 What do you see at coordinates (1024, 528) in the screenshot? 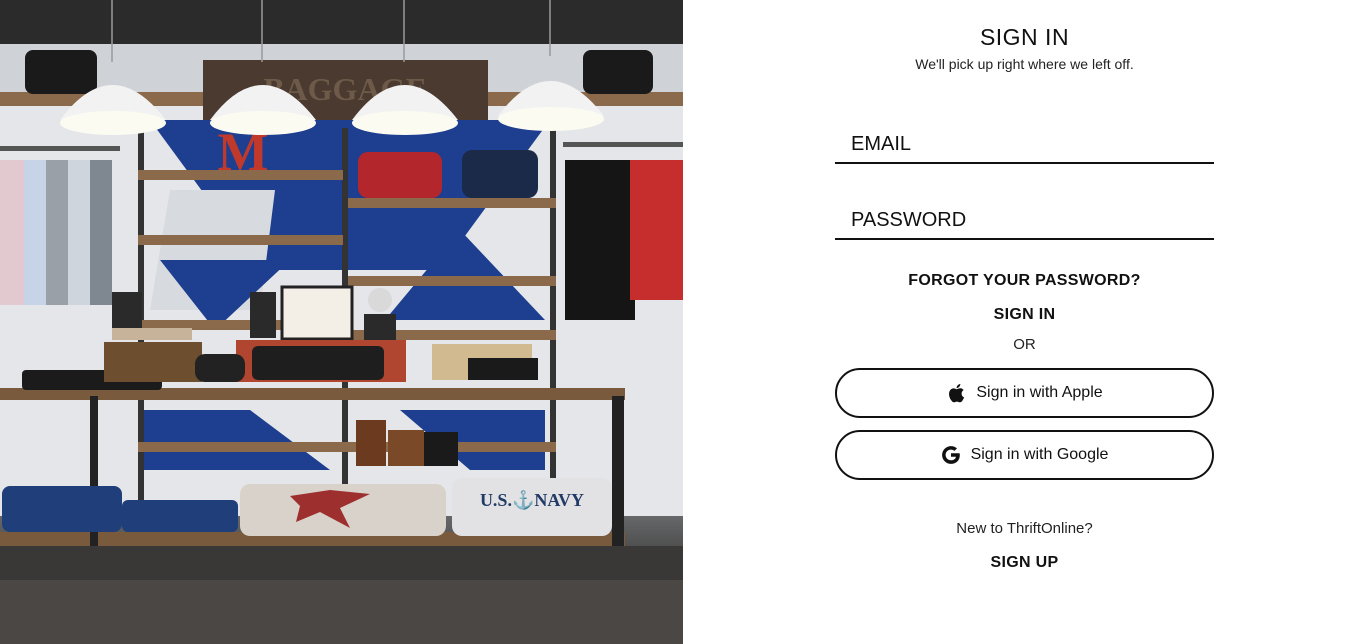
I see `new-user-text: New to ThriftOnline?` at bounding box center [1024, 528].